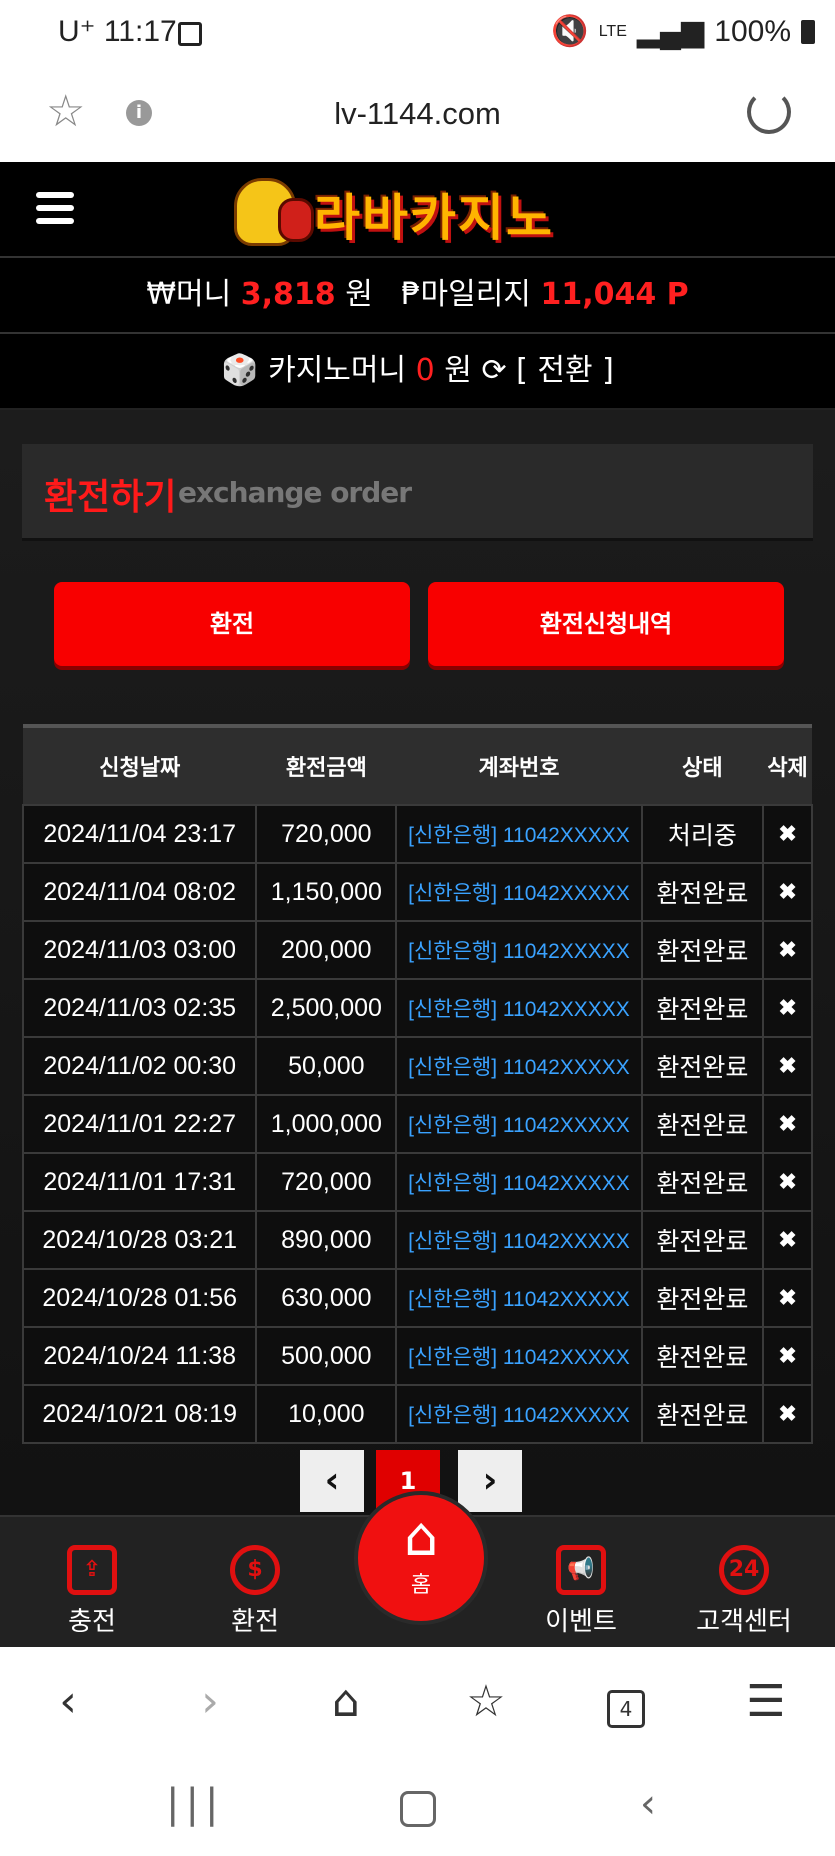 This screenshot has height=1856, width=835. What do you see at coordinates (139, 1124) in the screenshot?
I see `cell-date: 2024/11/01 22:27` at bounding box center [139, 1124].